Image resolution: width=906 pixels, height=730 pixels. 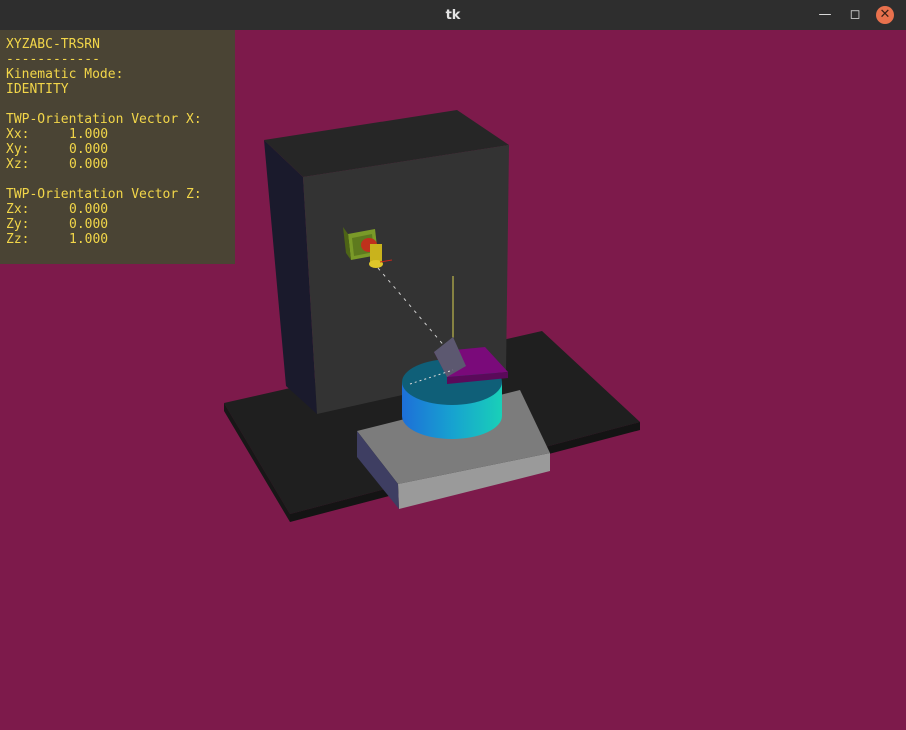 What do you see at coordinates (57, 149) in the screenshot?
I see `vector-x-row: Xy: 0.000` at bounding box center [57, 149].